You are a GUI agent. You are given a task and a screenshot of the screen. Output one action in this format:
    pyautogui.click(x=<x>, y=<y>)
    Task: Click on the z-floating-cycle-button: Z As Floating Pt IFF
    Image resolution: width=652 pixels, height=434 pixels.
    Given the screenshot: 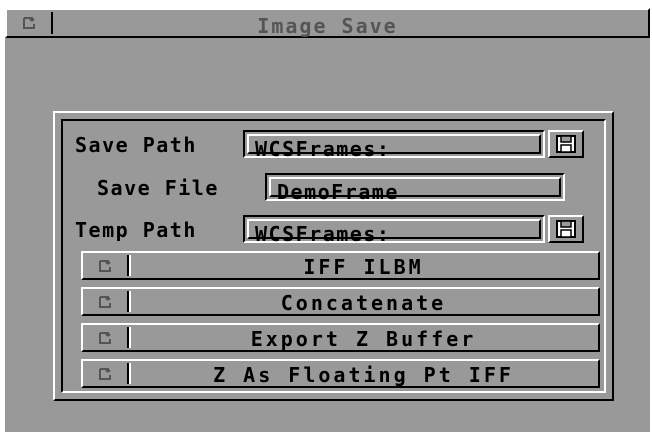 What is the action you would take?
    pyautogui.click(x=340, y=373)
    